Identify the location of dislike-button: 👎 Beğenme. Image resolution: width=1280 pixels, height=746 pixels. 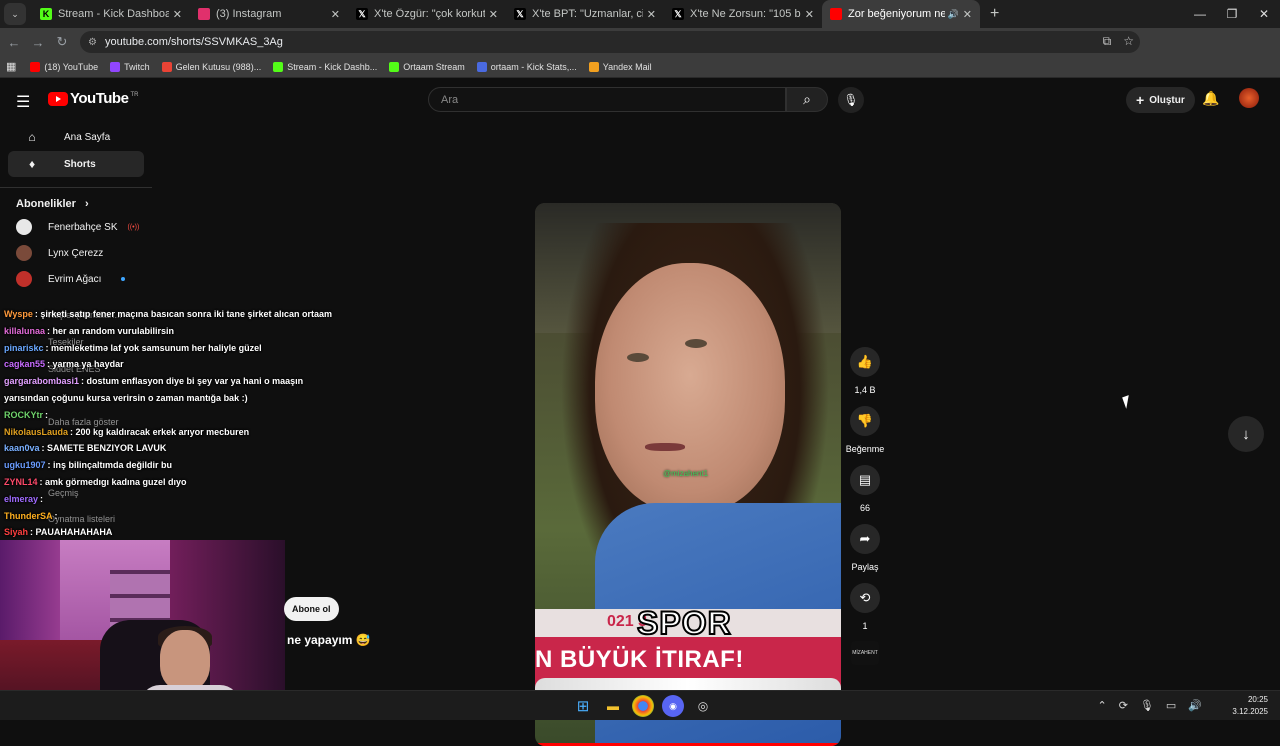
(865, 430).